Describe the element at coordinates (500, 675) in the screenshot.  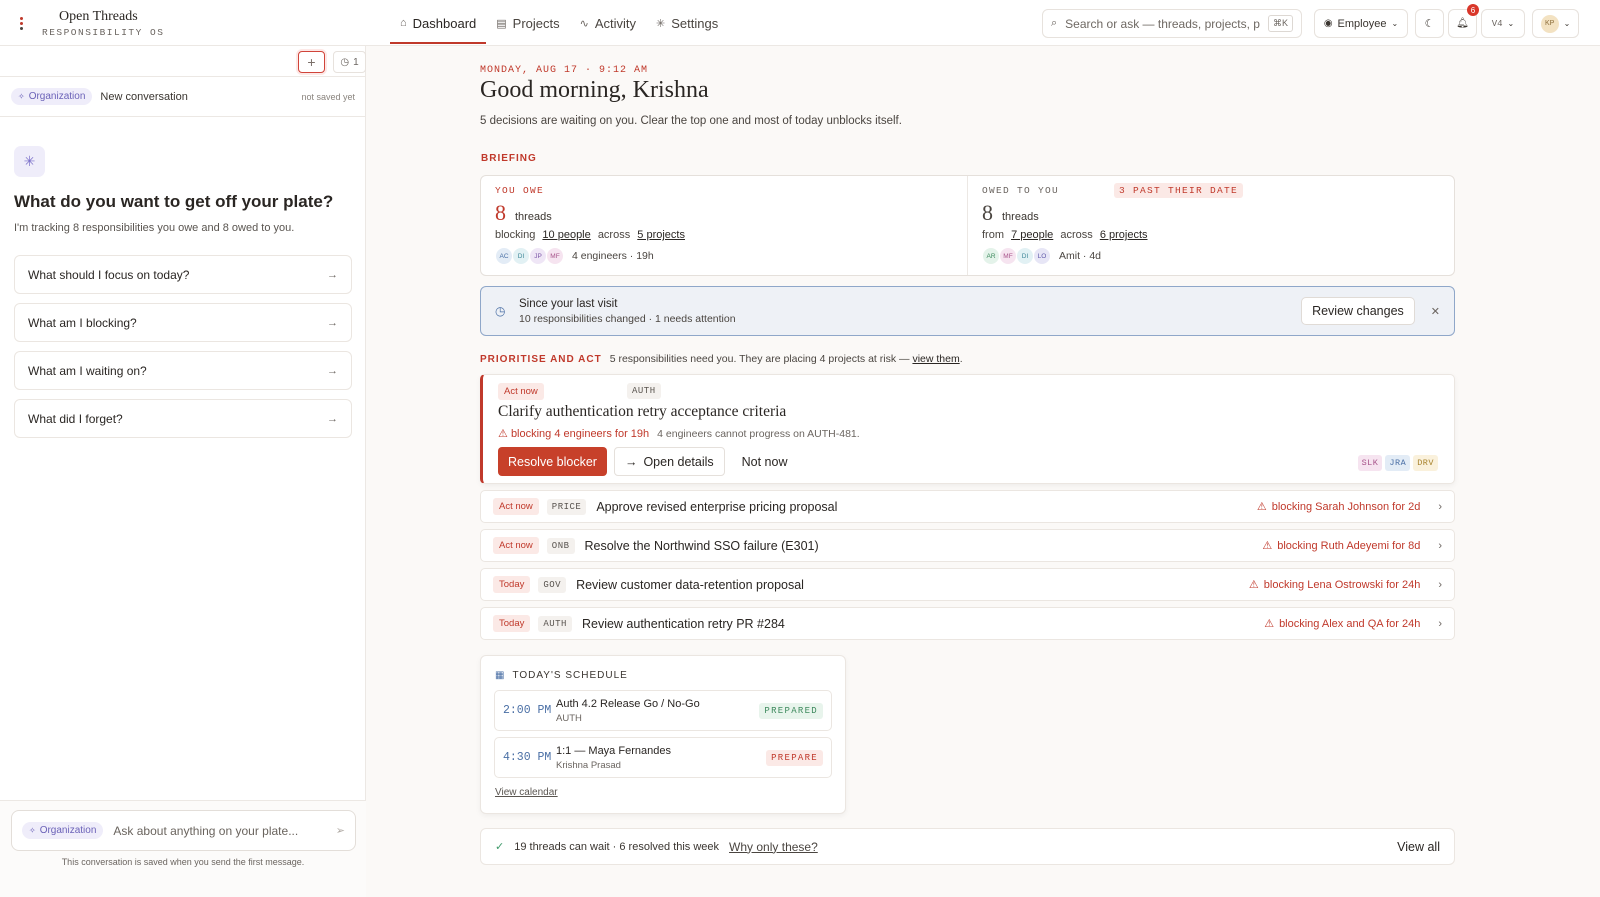
I see `calendar-icon: ▦` at that location.